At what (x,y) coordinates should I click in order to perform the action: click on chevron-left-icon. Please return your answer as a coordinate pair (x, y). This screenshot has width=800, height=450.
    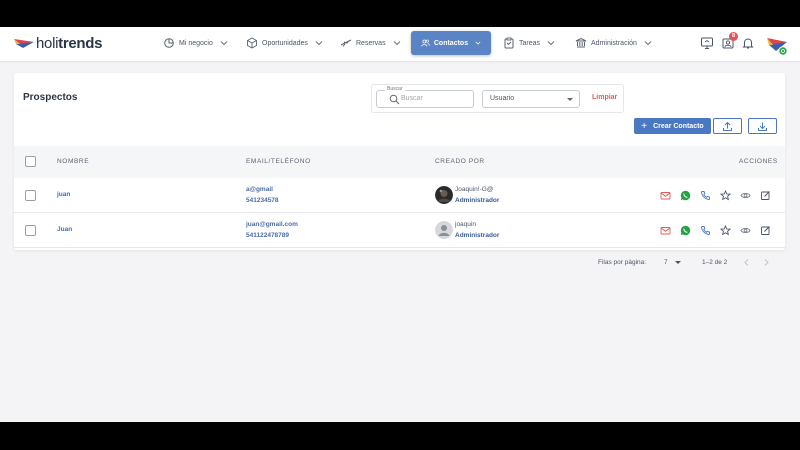
    Looking at the image, I should click on (746, 262).